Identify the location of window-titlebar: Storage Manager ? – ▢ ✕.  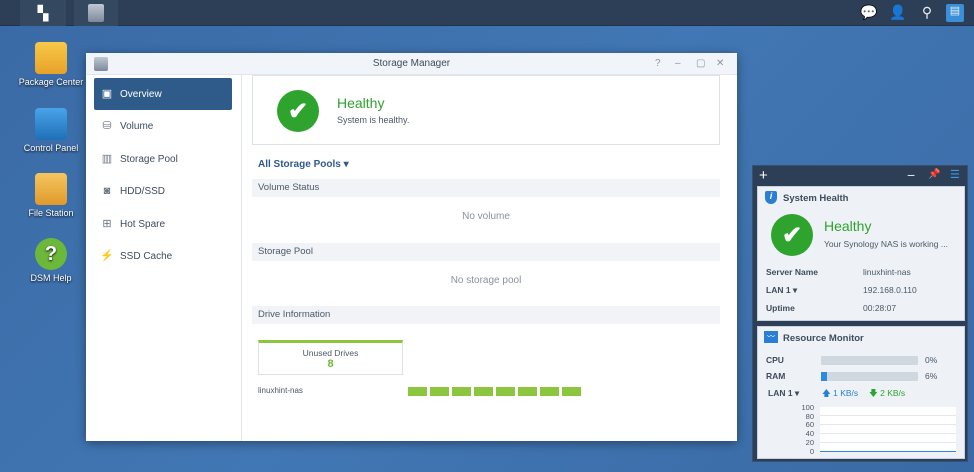
(411, 64).